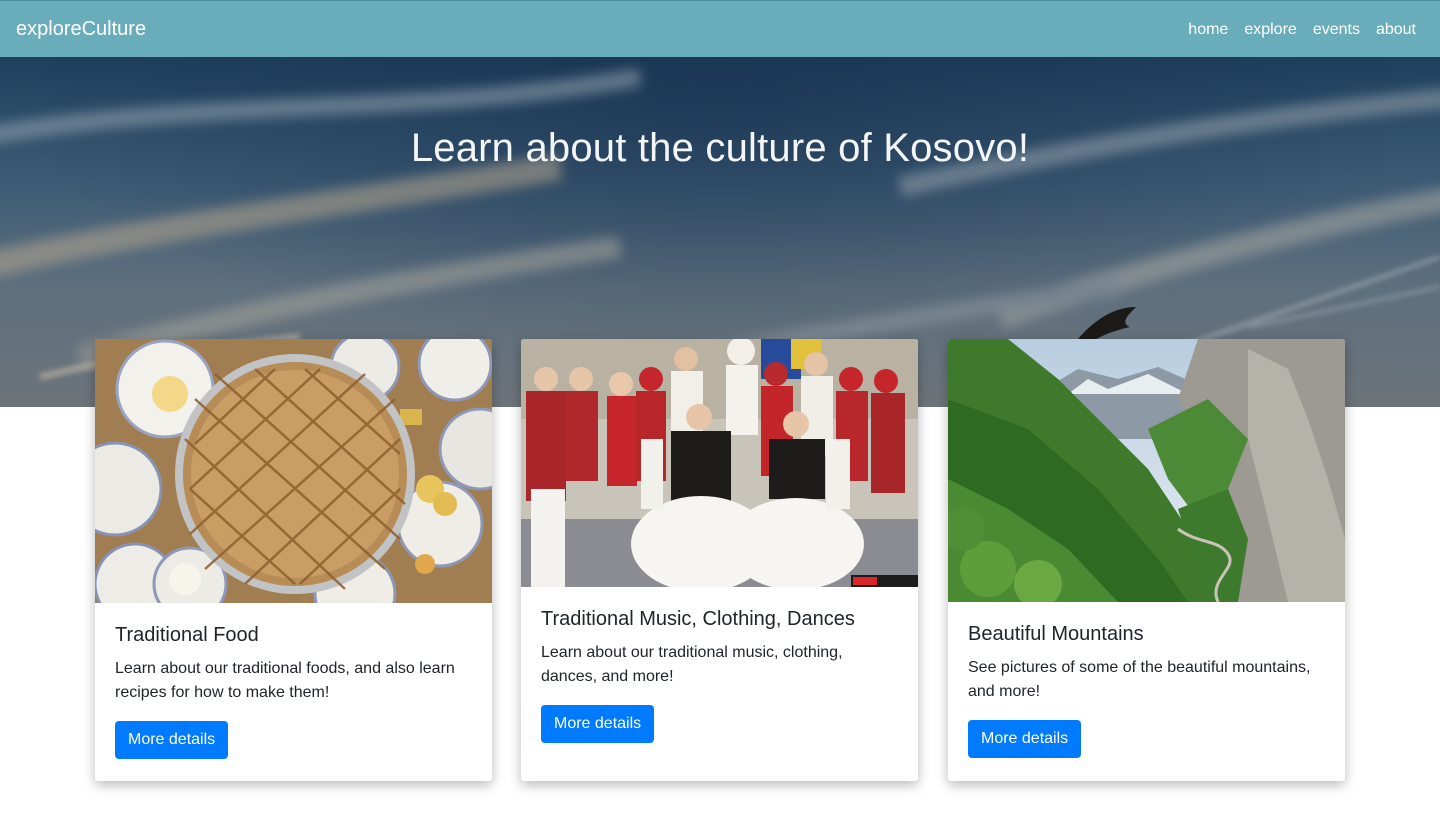 This screenshot has width=1440, height=826. I want to click on nav-link-about: about, so click(1396, 30).